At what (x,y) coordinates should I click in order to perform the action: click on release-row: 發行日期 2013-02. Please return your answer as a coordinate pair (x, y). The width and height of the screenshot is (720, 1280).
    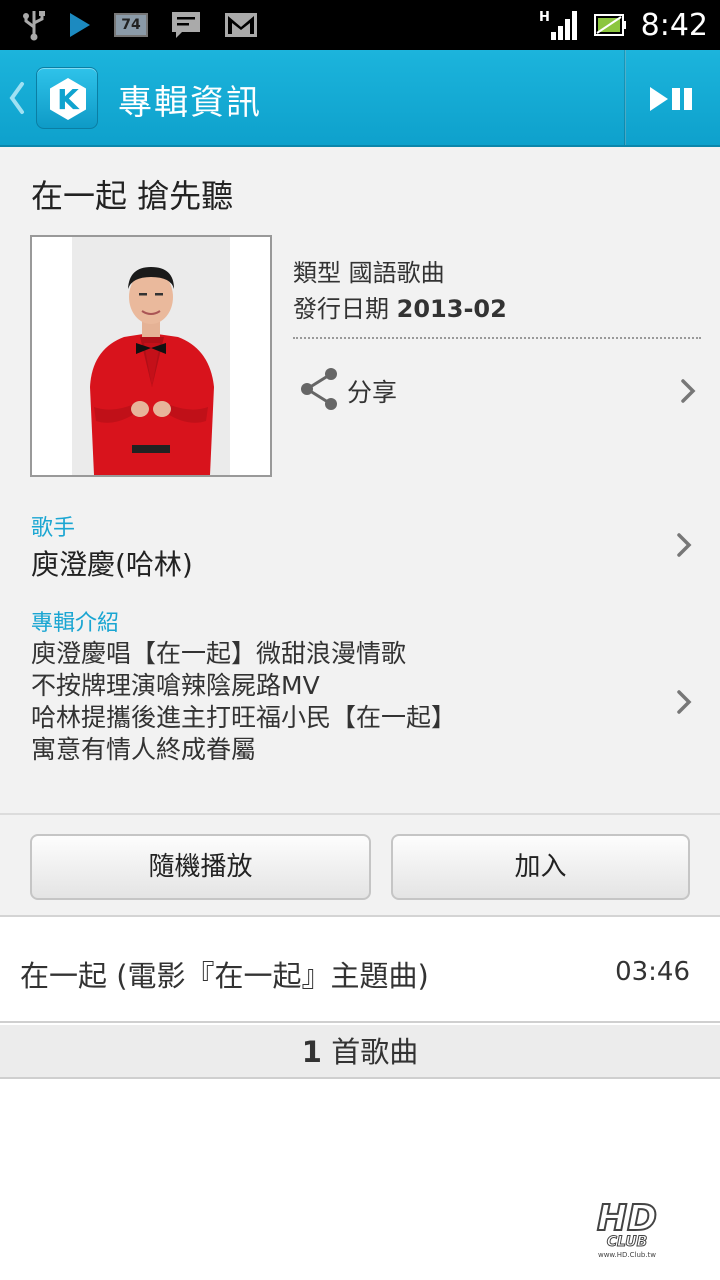
    Looking at the image, I should click on (400, 309).